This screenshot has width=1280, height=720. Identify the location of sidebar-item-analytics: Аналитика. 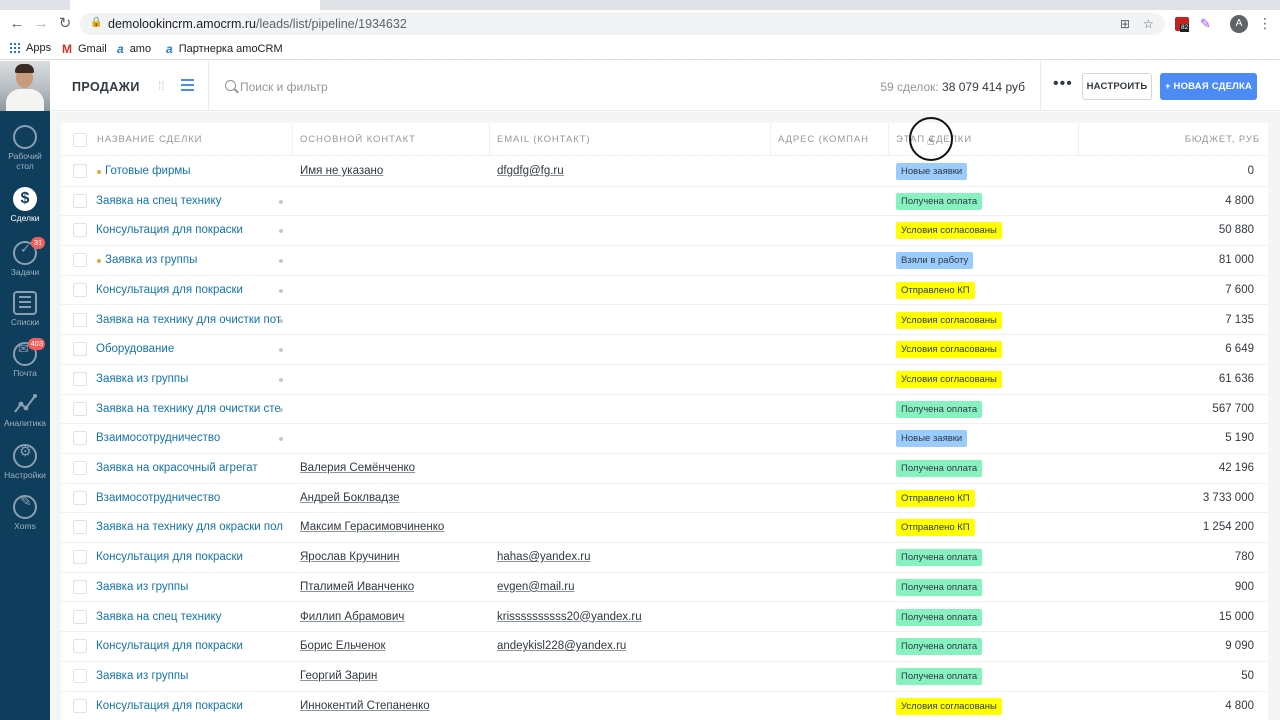
(25, 410).